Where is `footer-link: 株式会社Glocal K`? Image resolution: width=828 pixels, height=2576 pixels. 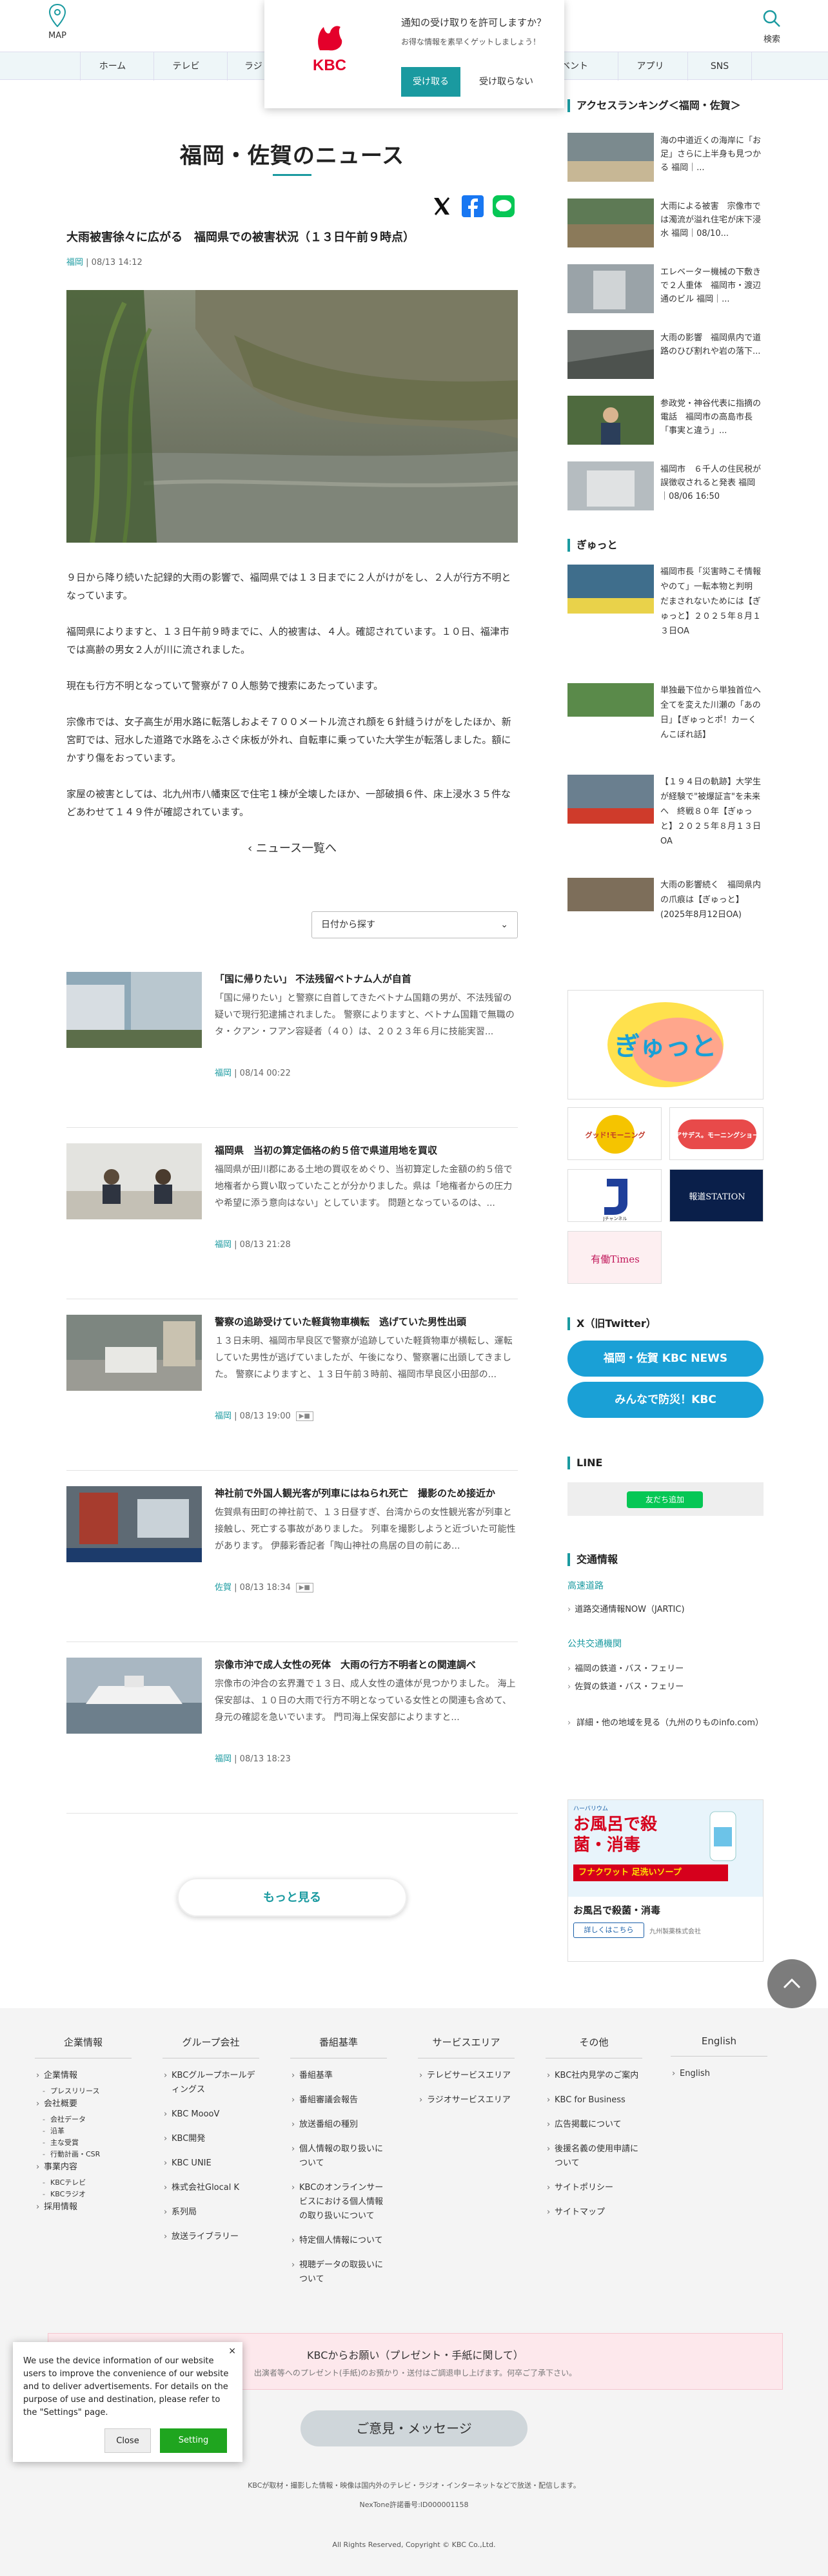
footer-link: 株式会社Glocal K is located at coordinates (211, 2188).